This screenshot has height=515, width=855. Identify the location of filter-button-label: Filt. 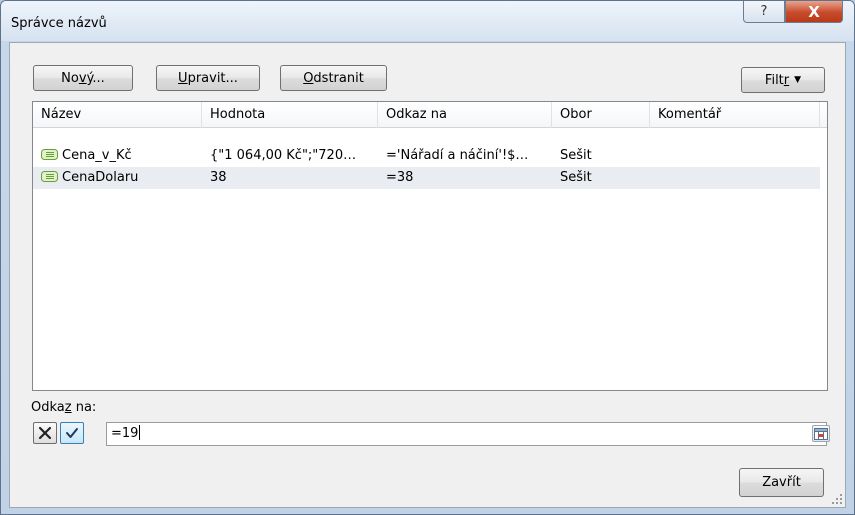
(774, 80).